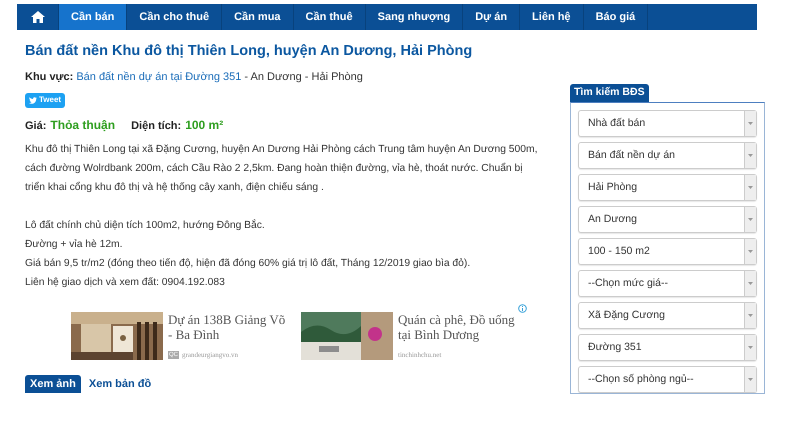 The height and width of the screenshot is (440, 800). Describe the element at coordinates (667, 251) in the screenshot. I see `search-select: 100 - 150 m2` at that location.